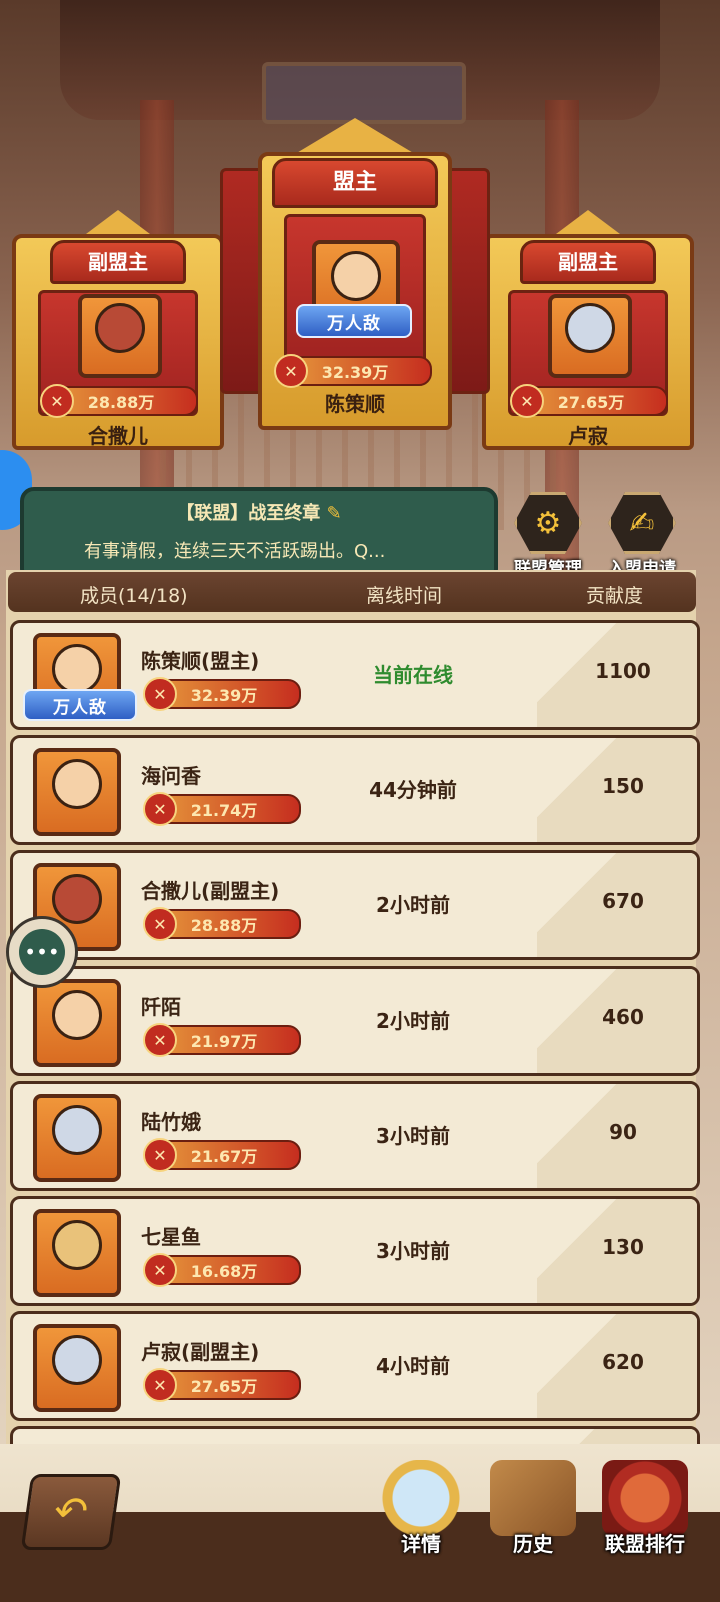 Image resolution: width=720 pixels, height=1602 pixels. I want to click on tab-history: 历史, so click(533, 1508).